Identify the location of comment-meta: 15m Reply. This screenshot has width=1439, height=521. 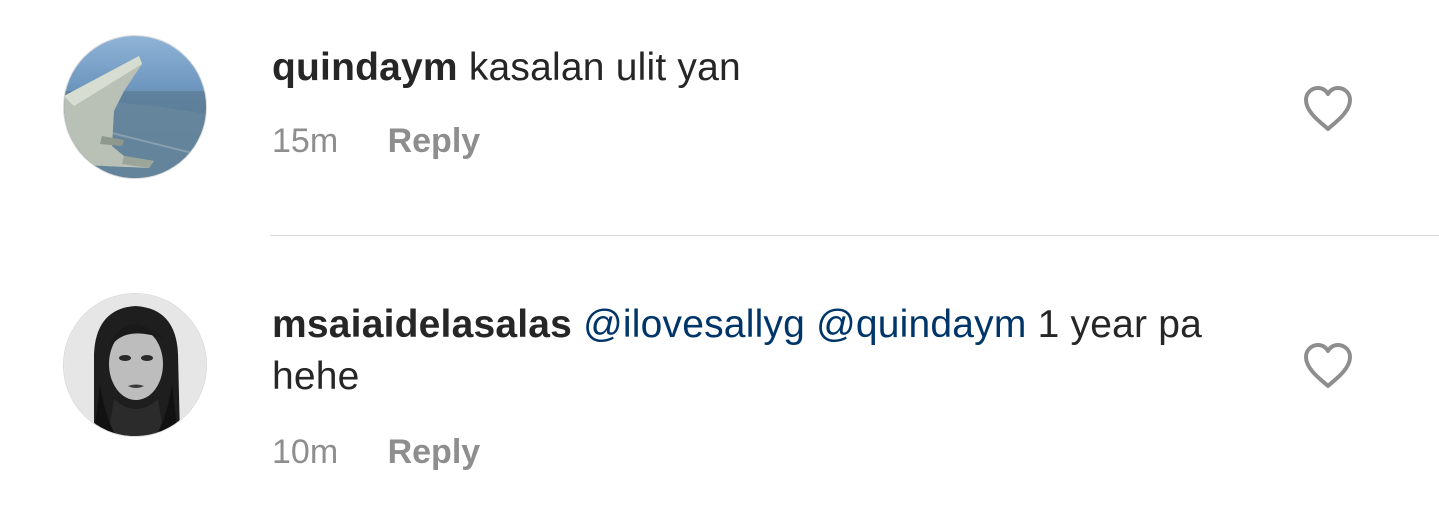
(376, 141).